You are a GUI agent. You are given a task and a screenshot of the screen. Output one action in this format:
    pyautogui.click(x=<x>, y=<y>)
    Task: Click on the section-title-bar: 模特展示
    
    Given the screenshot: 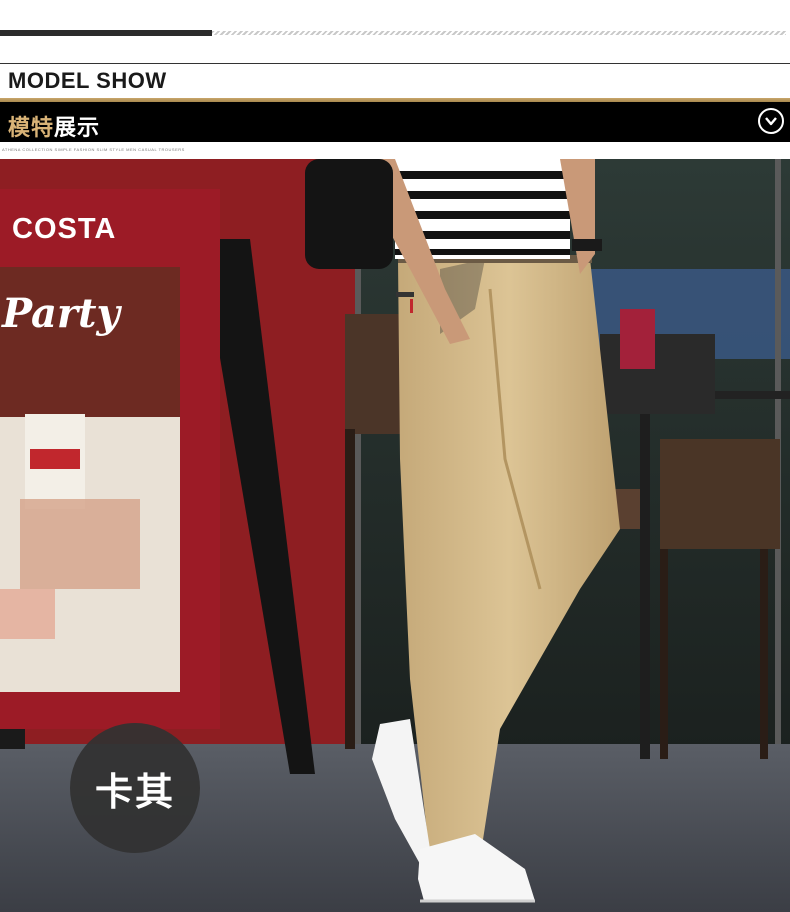 What is the action you would take?
    pyautogui.click(x=395, y=122)
    